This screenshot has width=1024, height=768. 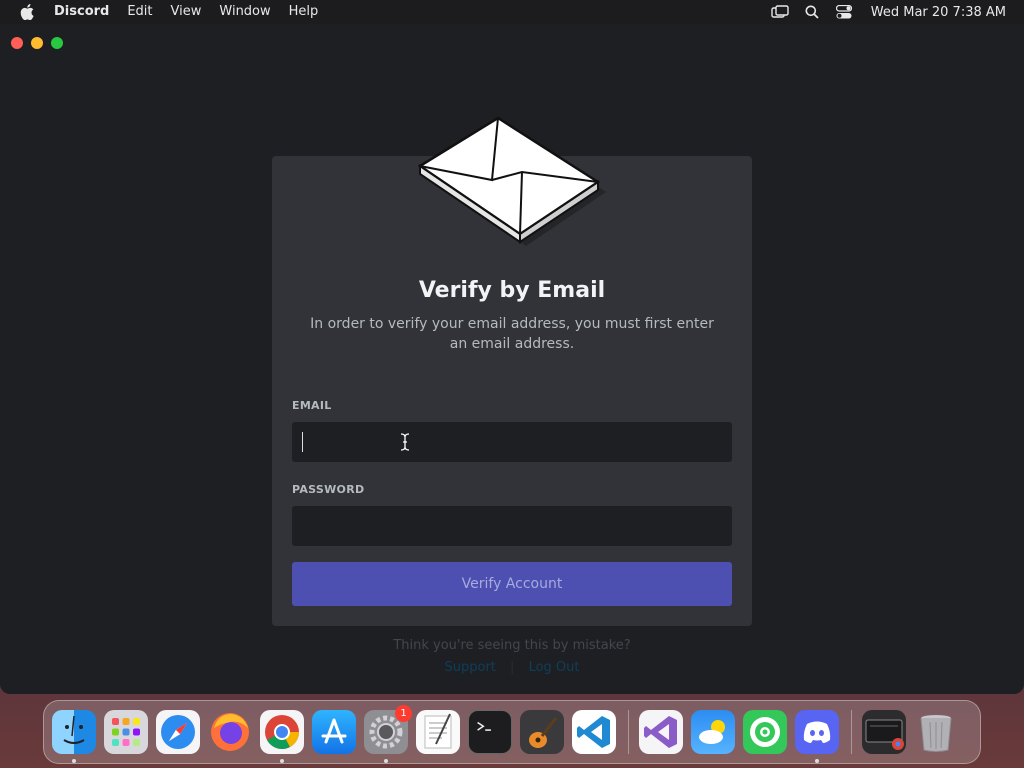 What do you see at coordinates (17, 43) in the screenshot?
I see `close-window-button` at bounding box center [17, 43].